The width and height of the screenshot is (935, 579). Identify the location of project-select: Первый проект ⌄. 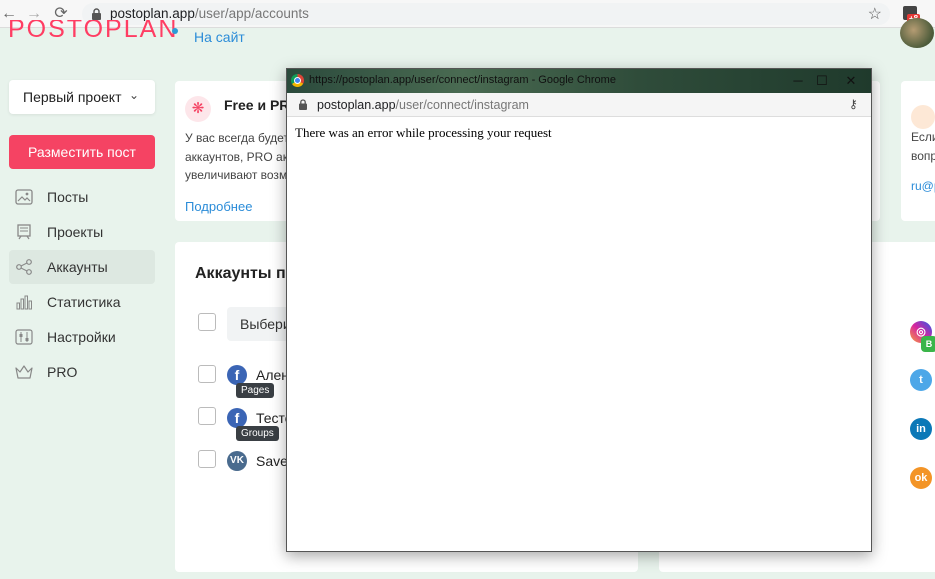
(82, 97).